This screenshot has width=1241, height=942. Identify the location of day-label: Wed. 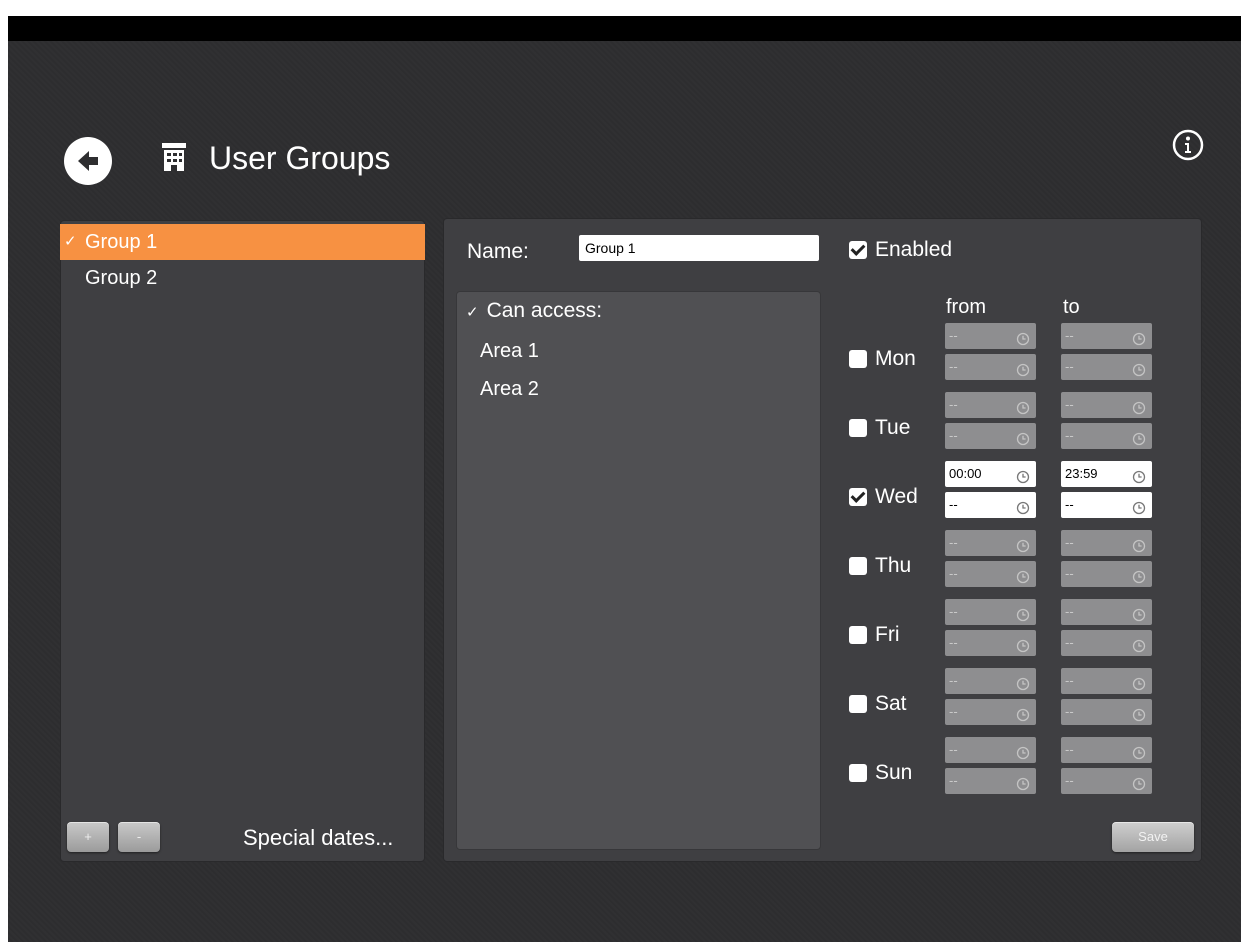
(896, 496).